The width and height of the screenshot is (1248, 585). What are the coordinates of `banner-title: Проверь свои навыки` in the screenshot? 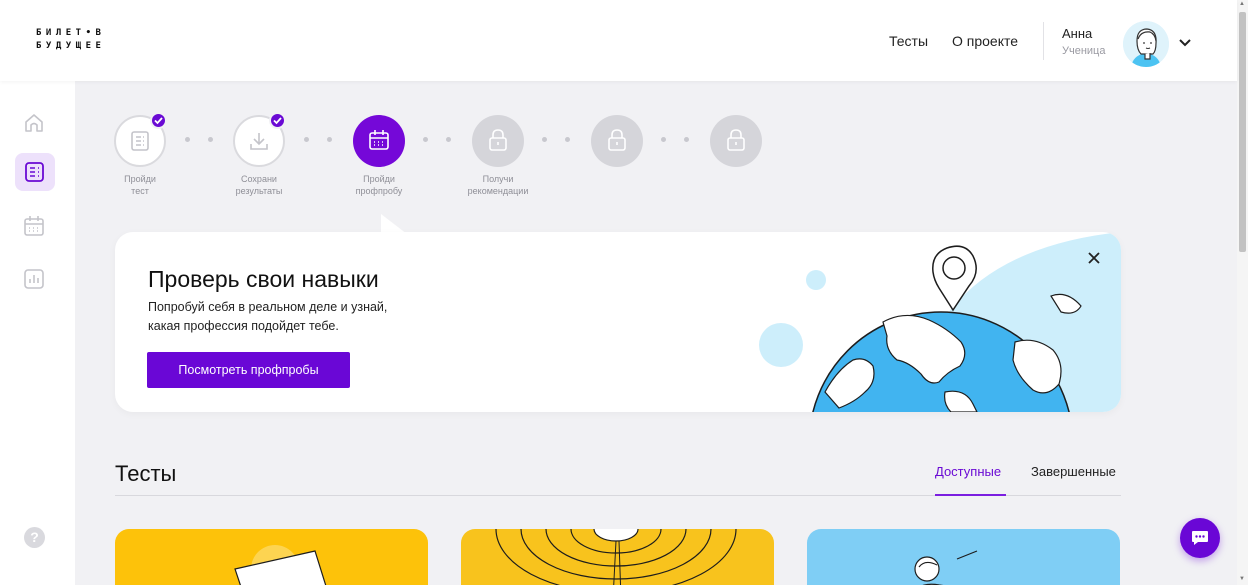 It's located at (263, 279).